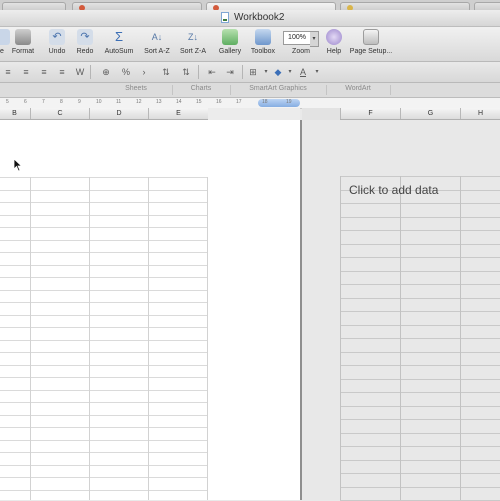 The image size is (500, 501). I want to click on formatting-toolbar: ≡ ≡ ≡ ≡ W ⊕ % › ⇅ ⇅ ⇤ ⇥ ⊞ ▾ ◆ ▾ A ▾, so click(250, 72).